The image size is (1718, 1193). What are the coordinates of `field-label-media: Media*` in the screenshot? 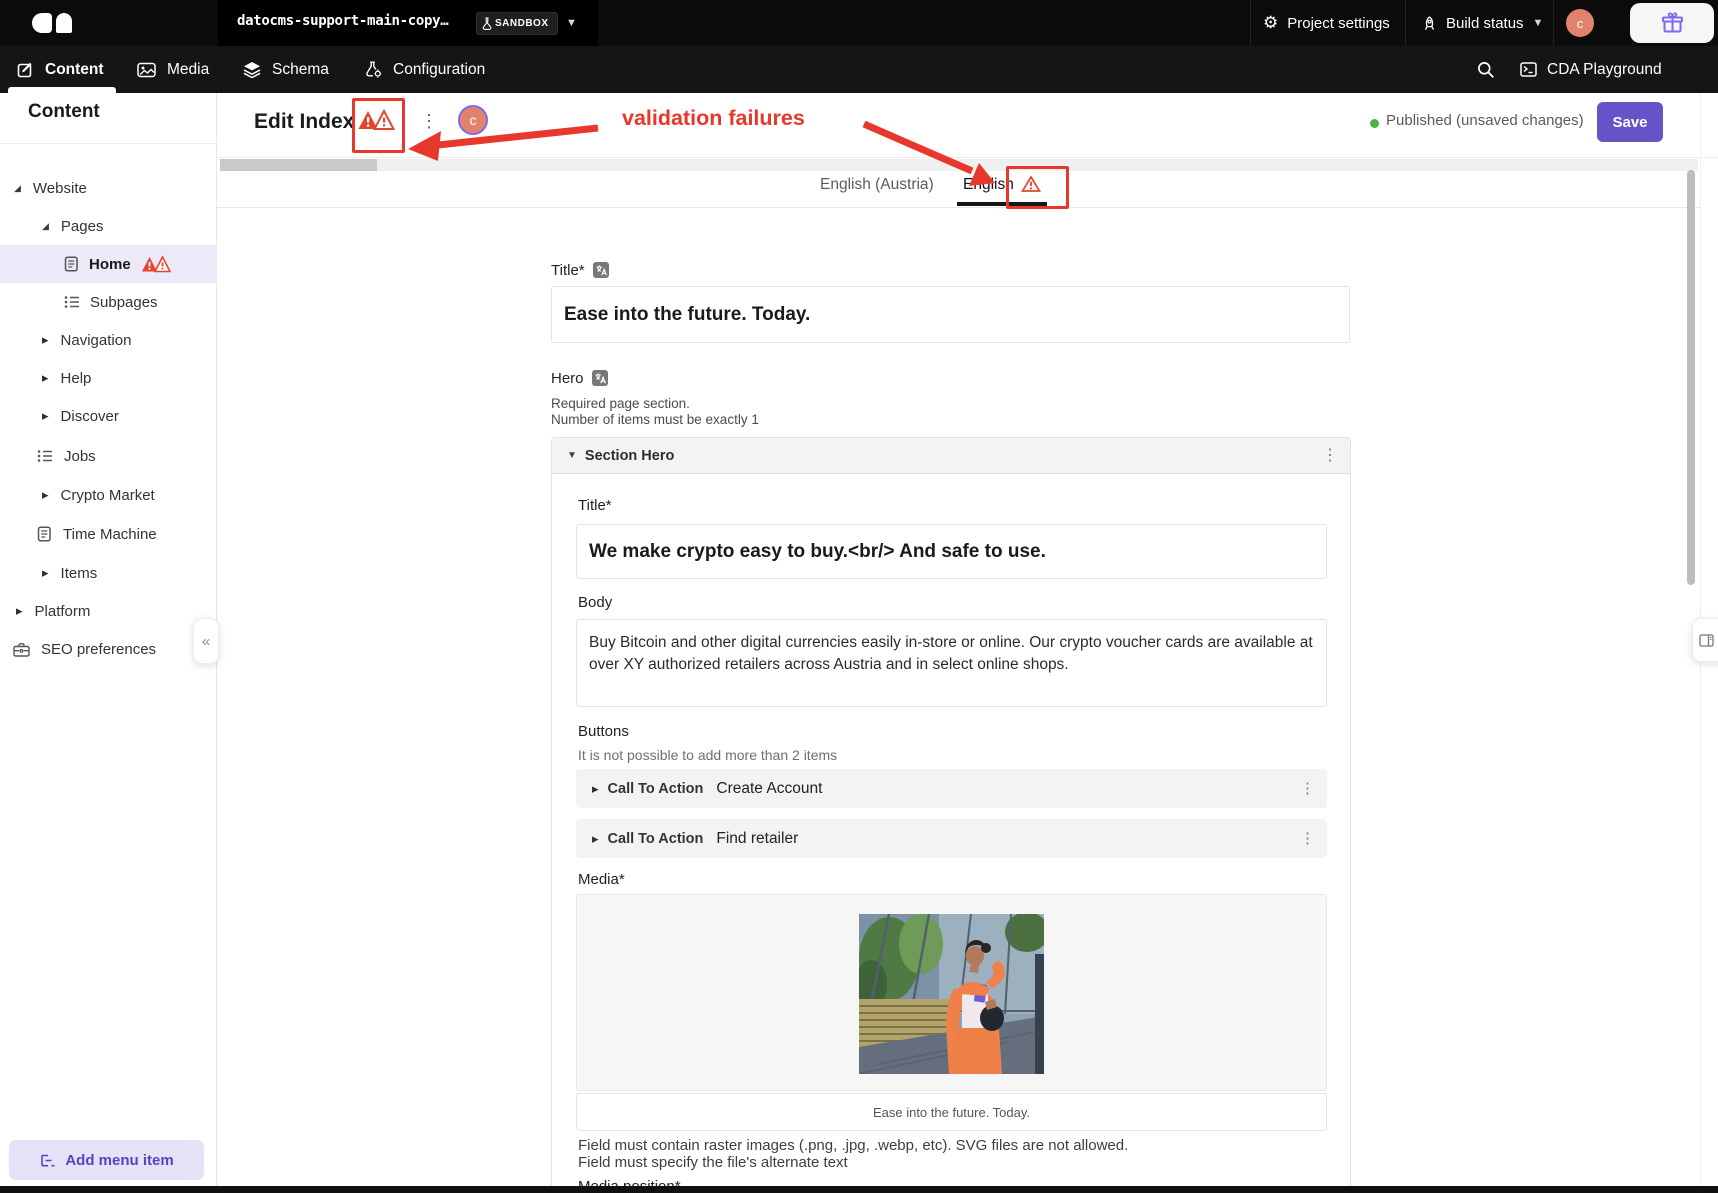 It's located at (601, 879).